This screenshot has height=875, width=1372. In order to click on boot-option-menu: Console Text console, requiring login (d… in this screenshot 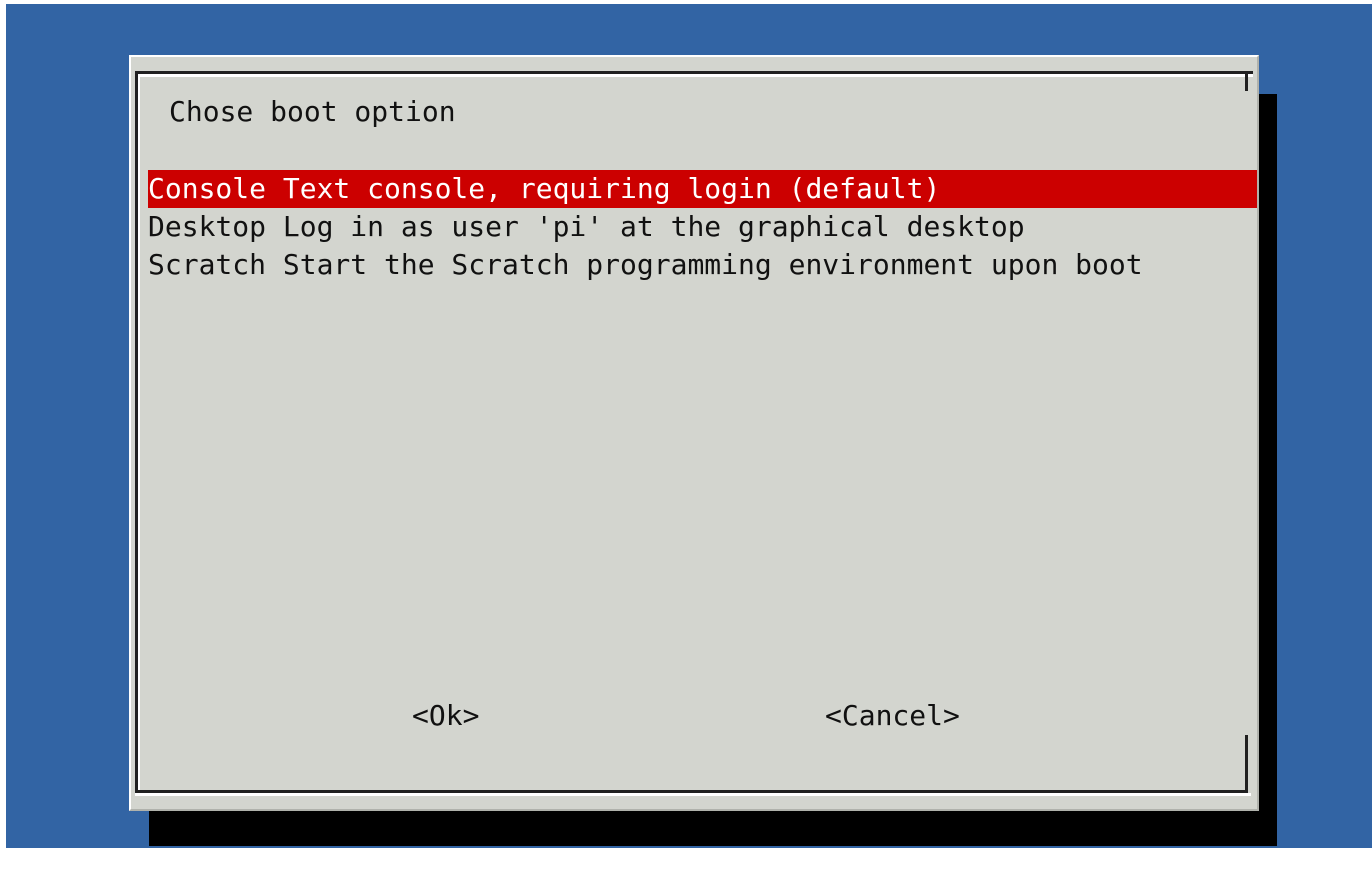, I will do `click(702, 227)`.